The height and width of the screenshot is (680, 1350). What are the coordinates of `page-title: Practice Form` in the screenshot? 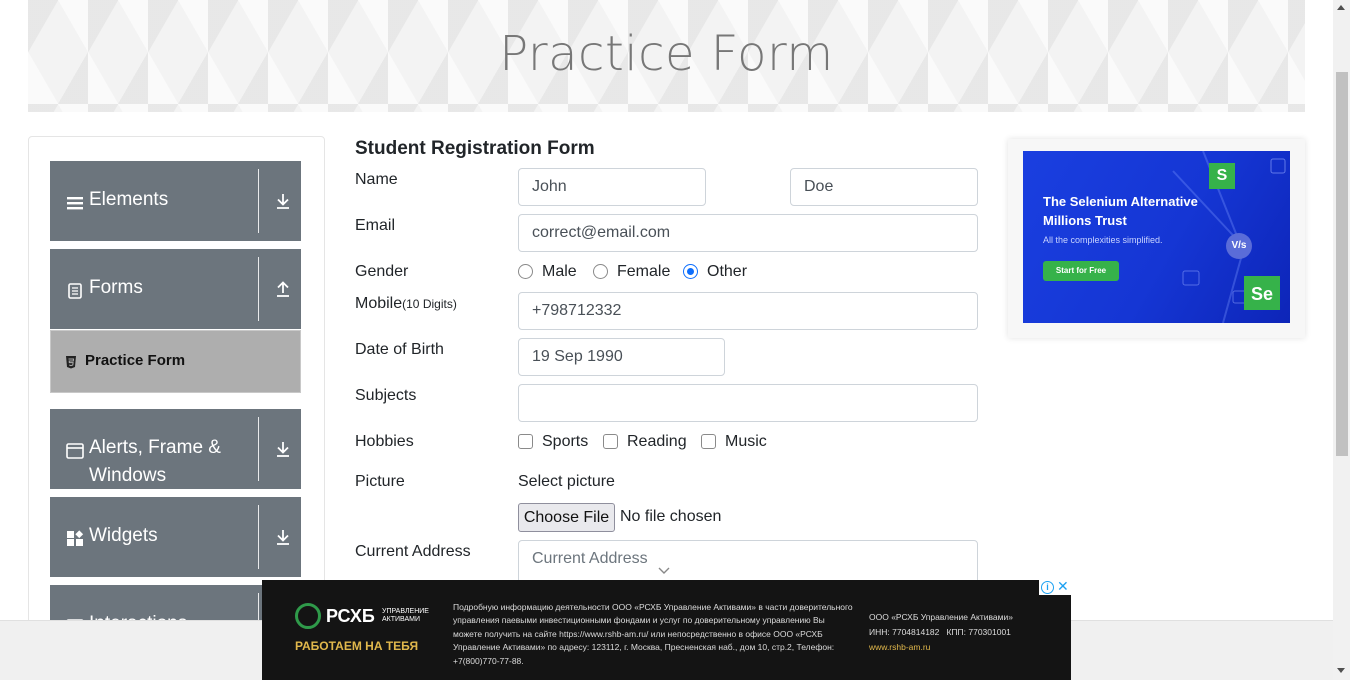 It's located at (666, 54).